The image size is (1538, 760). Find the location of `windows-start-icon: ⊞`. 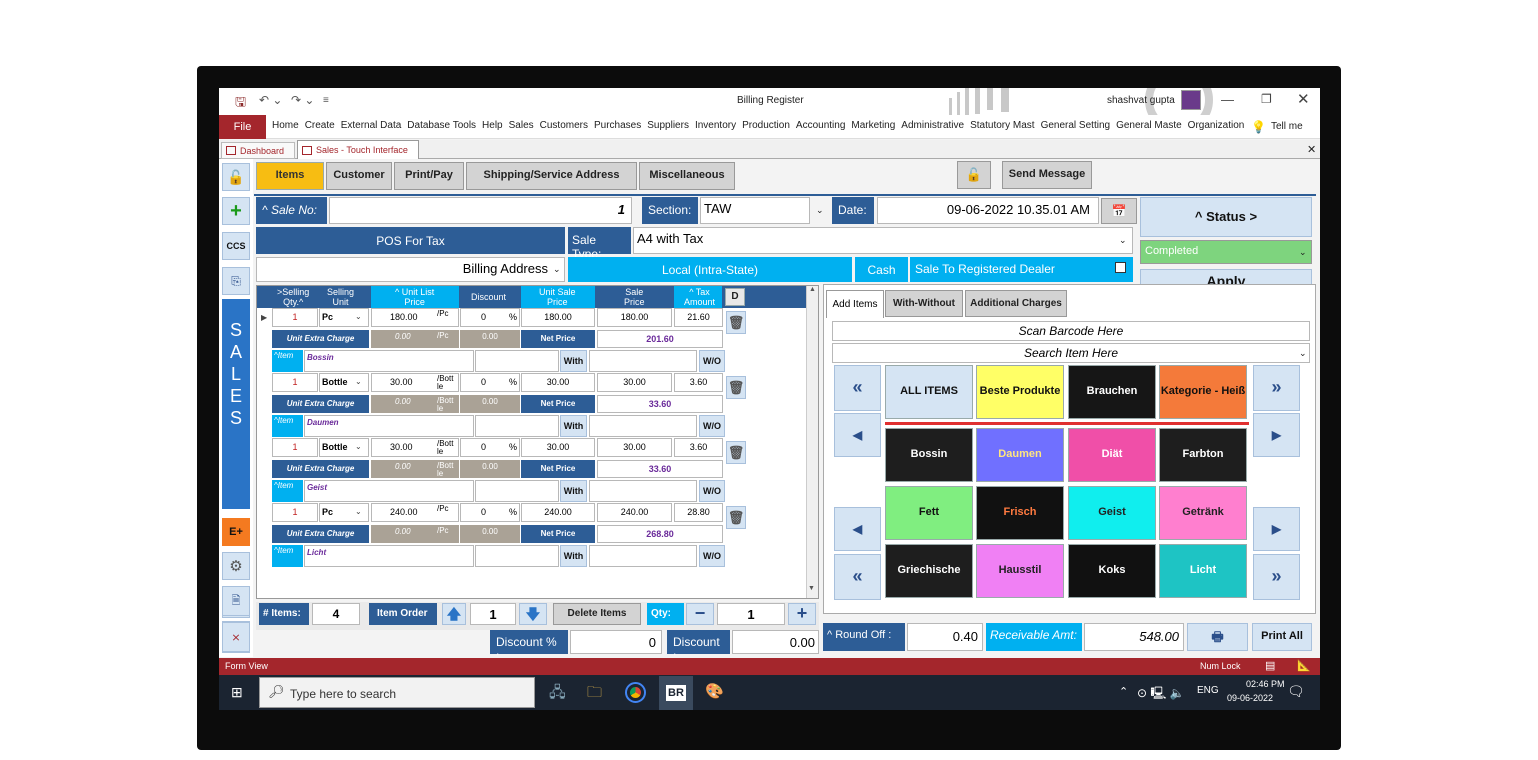

windows-start-icon: ⊞ is located at coordinates (237, 692).